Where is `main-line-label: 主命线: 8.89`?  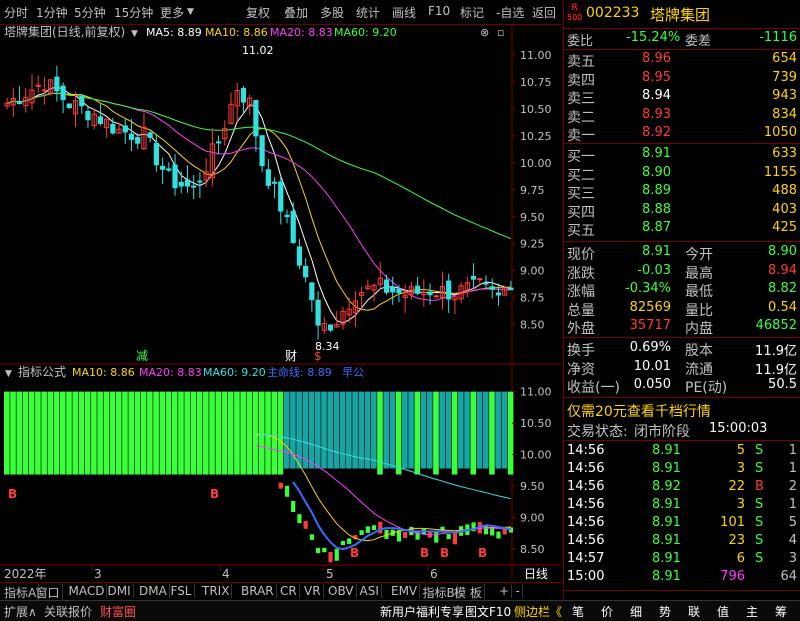 main-line-label: 主命线: 8.89 is located at coordinates (299, 372).